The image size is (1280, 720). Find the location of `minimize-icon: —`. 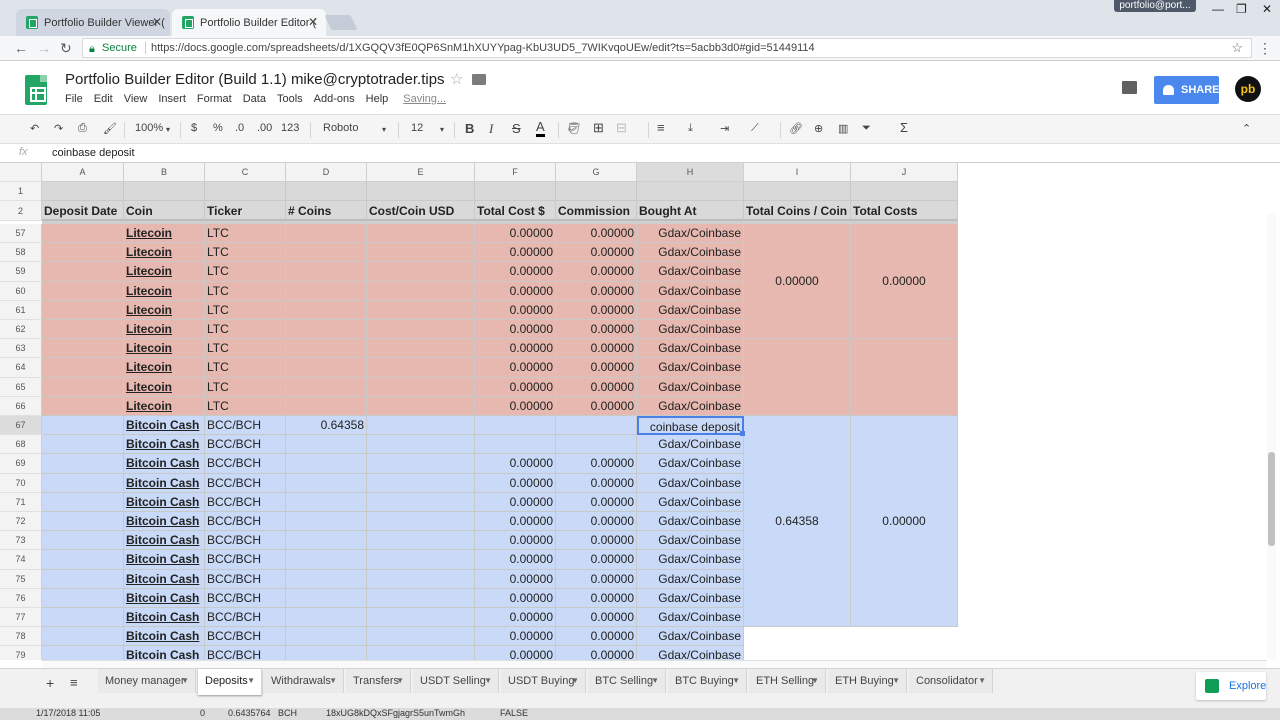

minimize-icon: — is located at coordinates (1218, 9).